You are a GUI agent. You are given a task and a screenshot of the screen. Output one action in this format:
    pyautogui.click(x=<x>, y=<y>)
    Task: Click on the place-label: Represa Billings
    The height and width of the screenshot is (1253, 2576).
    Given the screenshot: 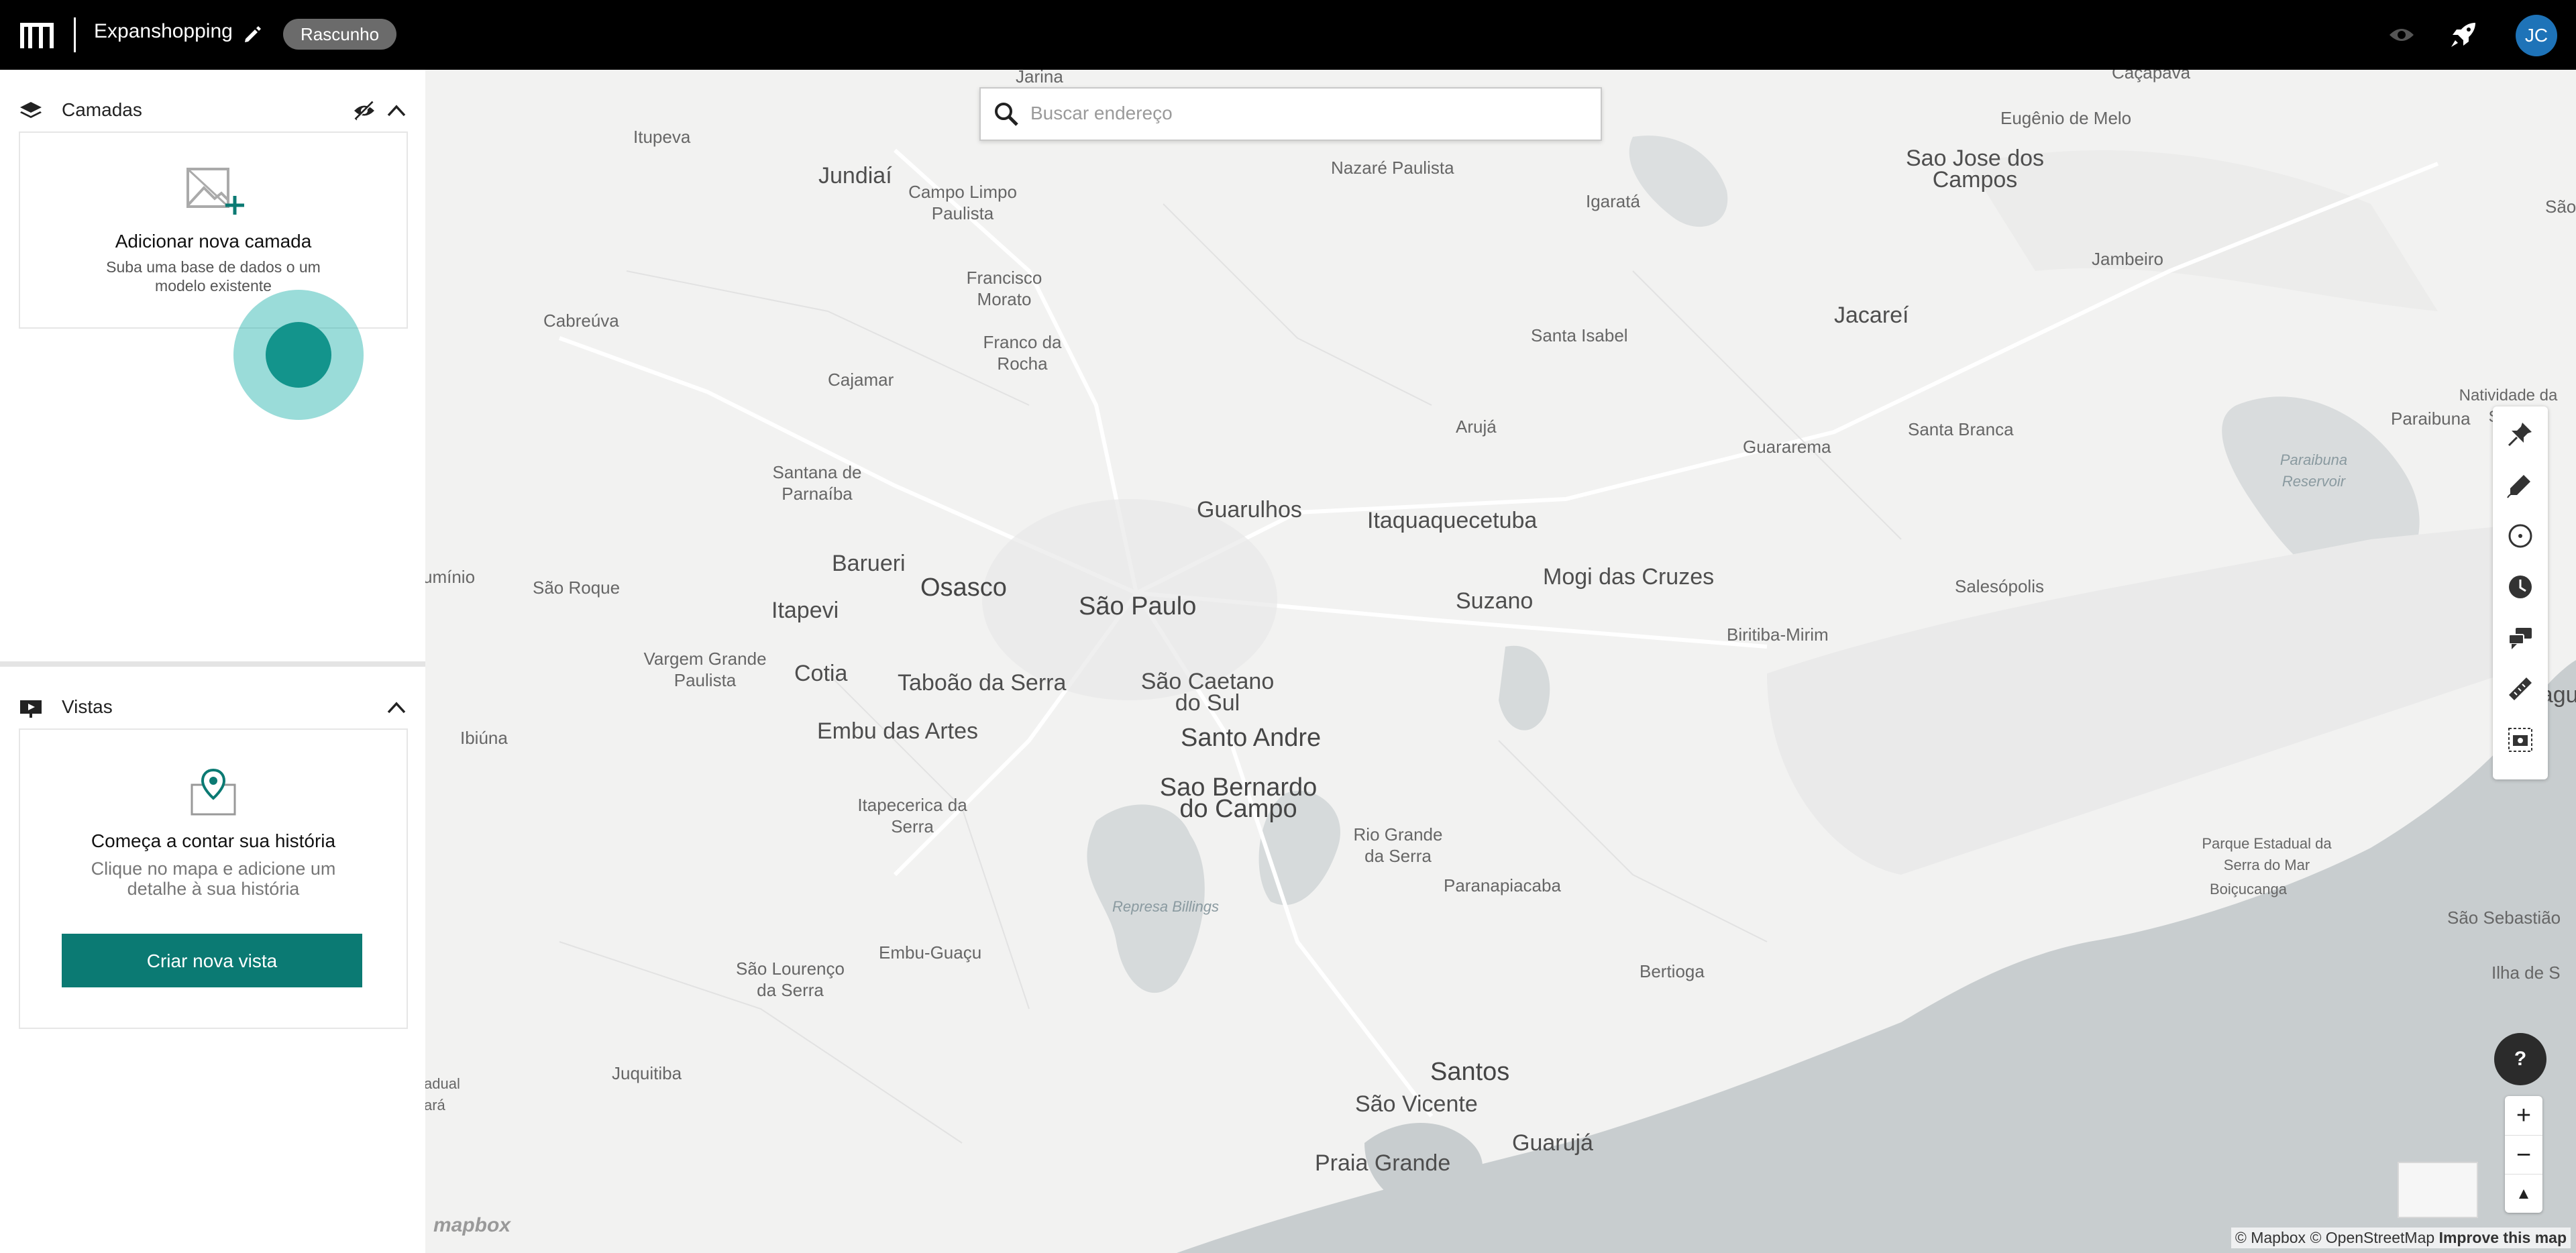 What is the action you would take?
    pyautogui.click(x=1165, y=906)
    